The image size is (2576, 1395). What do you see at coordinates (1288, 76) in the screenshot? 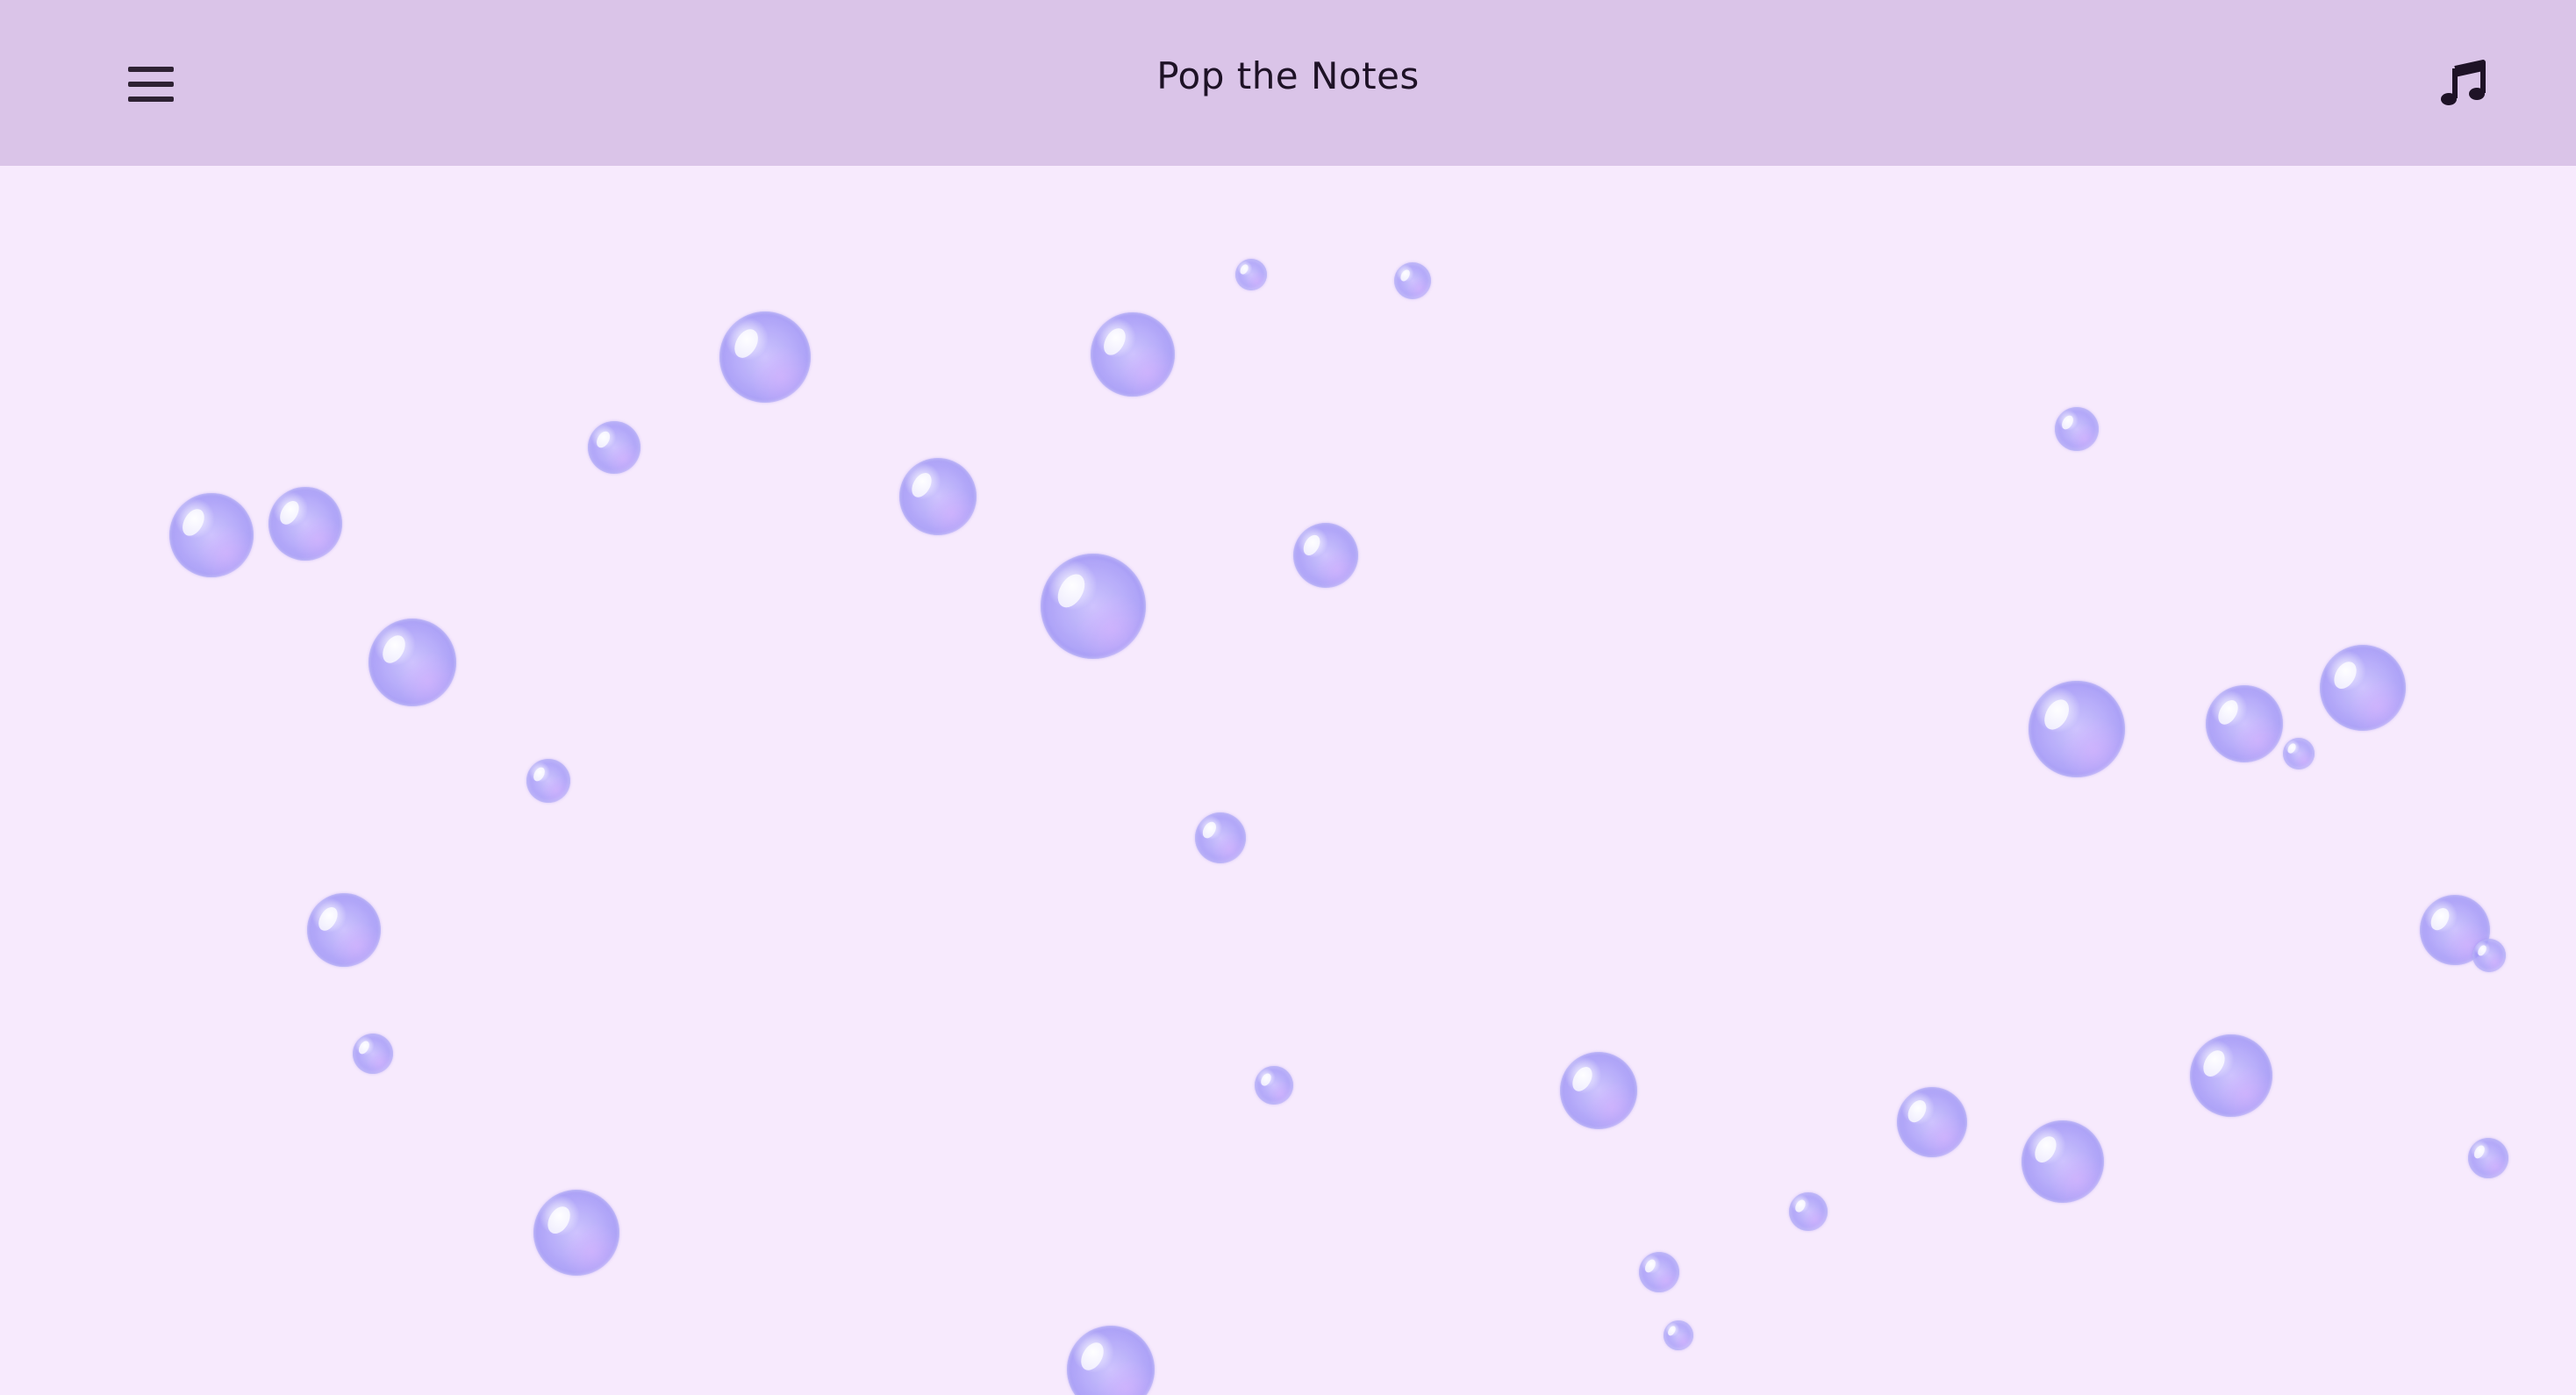
I see `game-title: Pop the Notes` at bounding box center [1288, 76].